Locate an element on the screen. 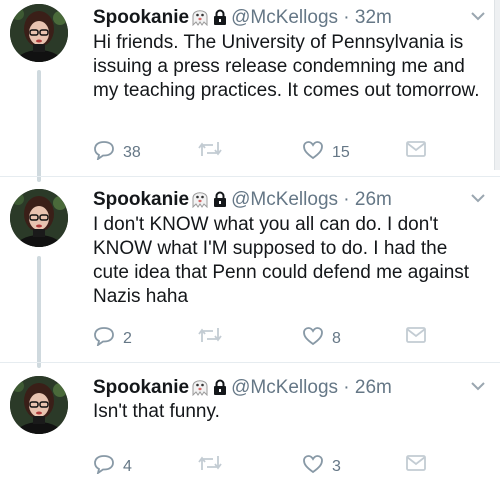  tweet-text: Isn't that funny. is located at coordinates (156, 411).